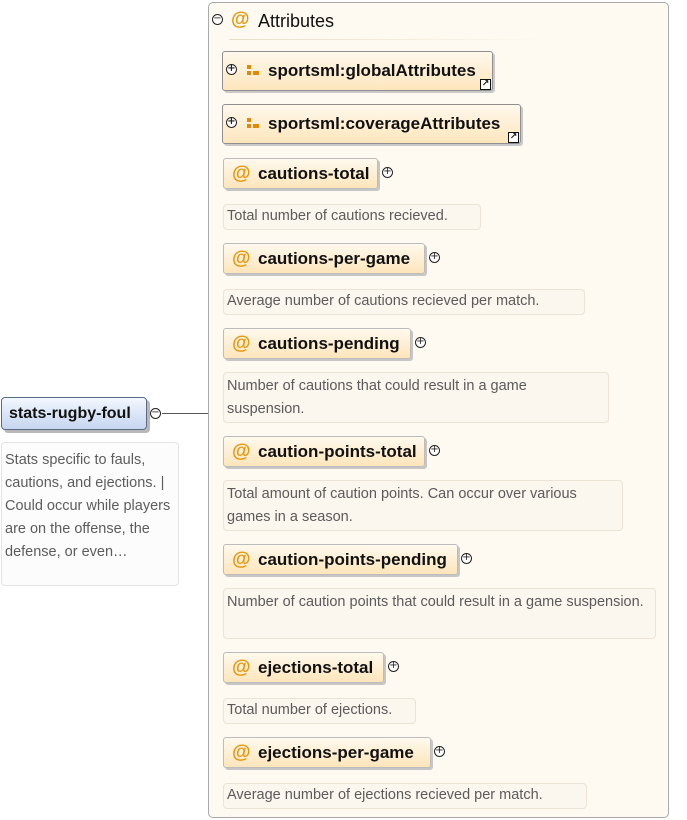  I want to click on attribute-group-name: sportsml:globalAttributes, so click(372, 70).